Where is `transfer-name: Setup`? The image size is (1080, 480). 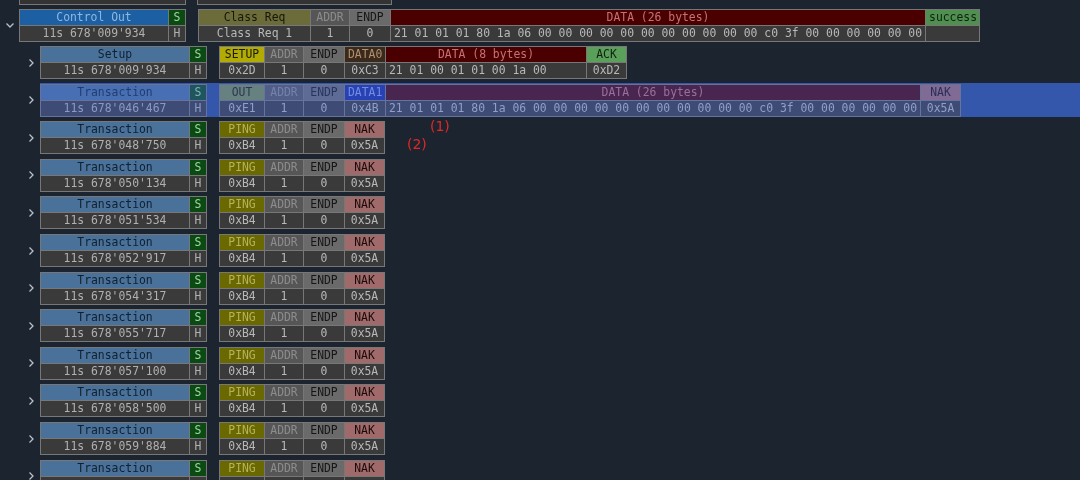
transfer-name: Setup is located at coordinates (115, 55).